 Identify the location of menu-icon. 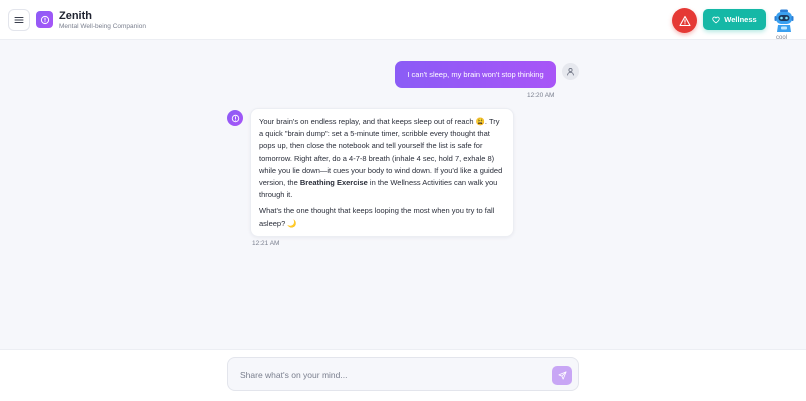
(19, 20).